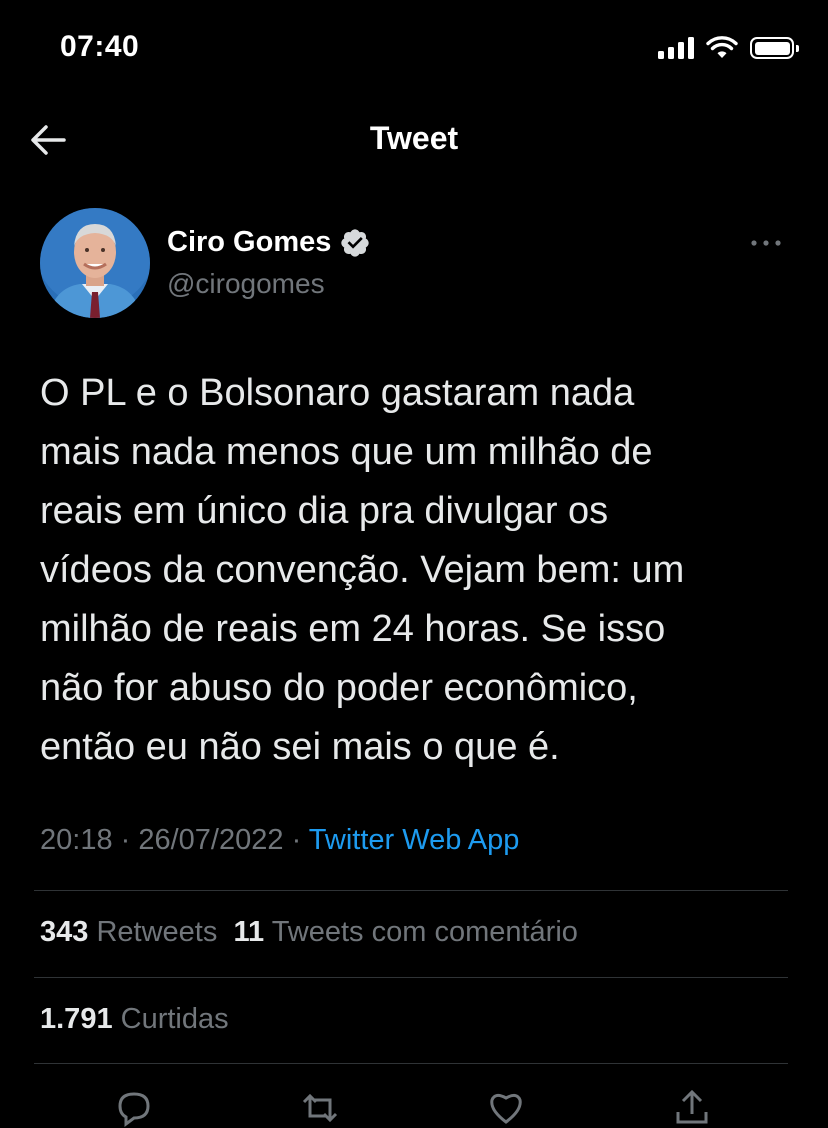 The width and height of the screenshot is (828, 1128). Describe the element at coordinates (414, 840) in the screenshot. I see `tweet-source-link: Twitter Web App` at that location.